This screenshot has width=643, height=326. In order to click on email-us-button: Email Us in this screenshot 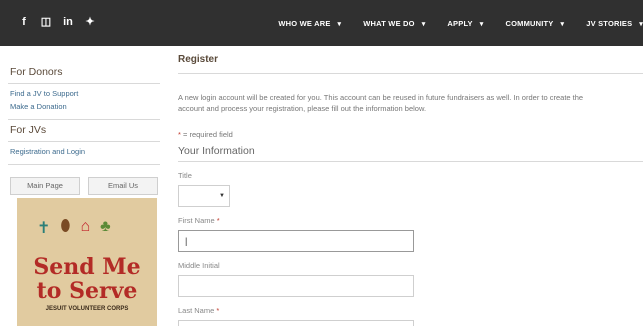, I will do `click(123, 186)`.